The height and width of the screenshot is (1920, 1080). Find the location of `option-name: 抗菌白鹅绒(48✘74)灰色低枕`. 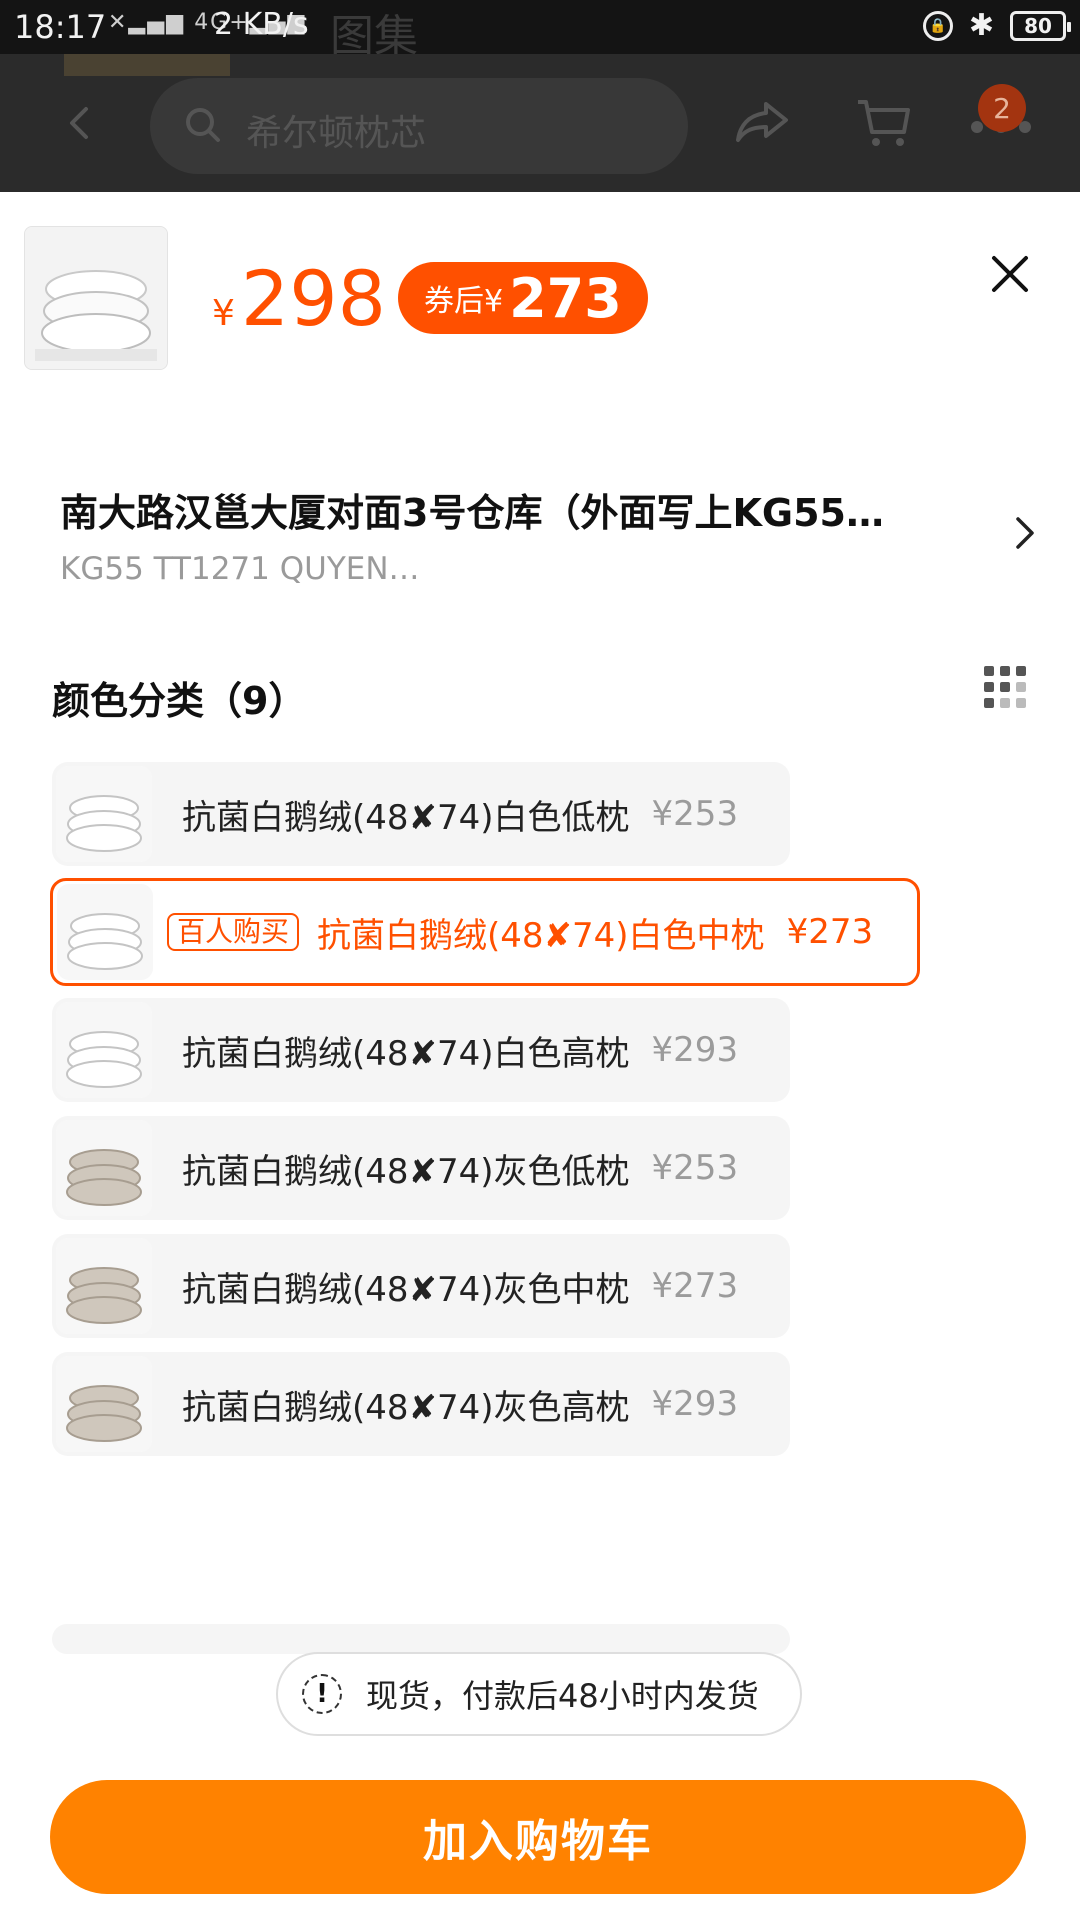

option-name: 抗菌白鹅绒(48✘74)灰色低枕 is located at coordinates (406, 1171).